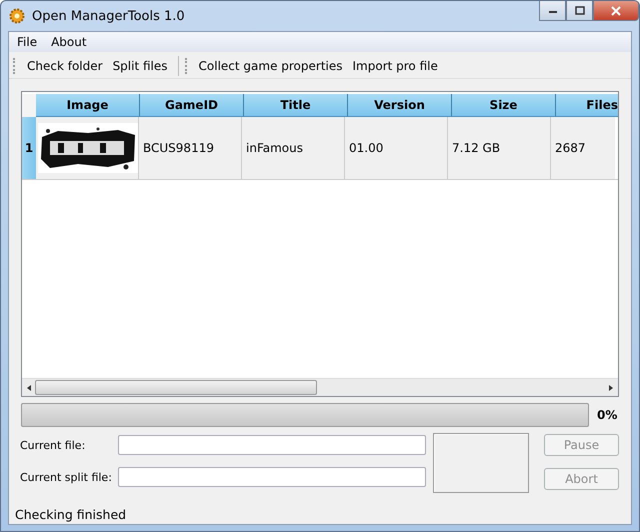  What do you see at coordinates (400, 105) in the screenshot?
I see `column-header: Version` at bounding box center [400, 105].